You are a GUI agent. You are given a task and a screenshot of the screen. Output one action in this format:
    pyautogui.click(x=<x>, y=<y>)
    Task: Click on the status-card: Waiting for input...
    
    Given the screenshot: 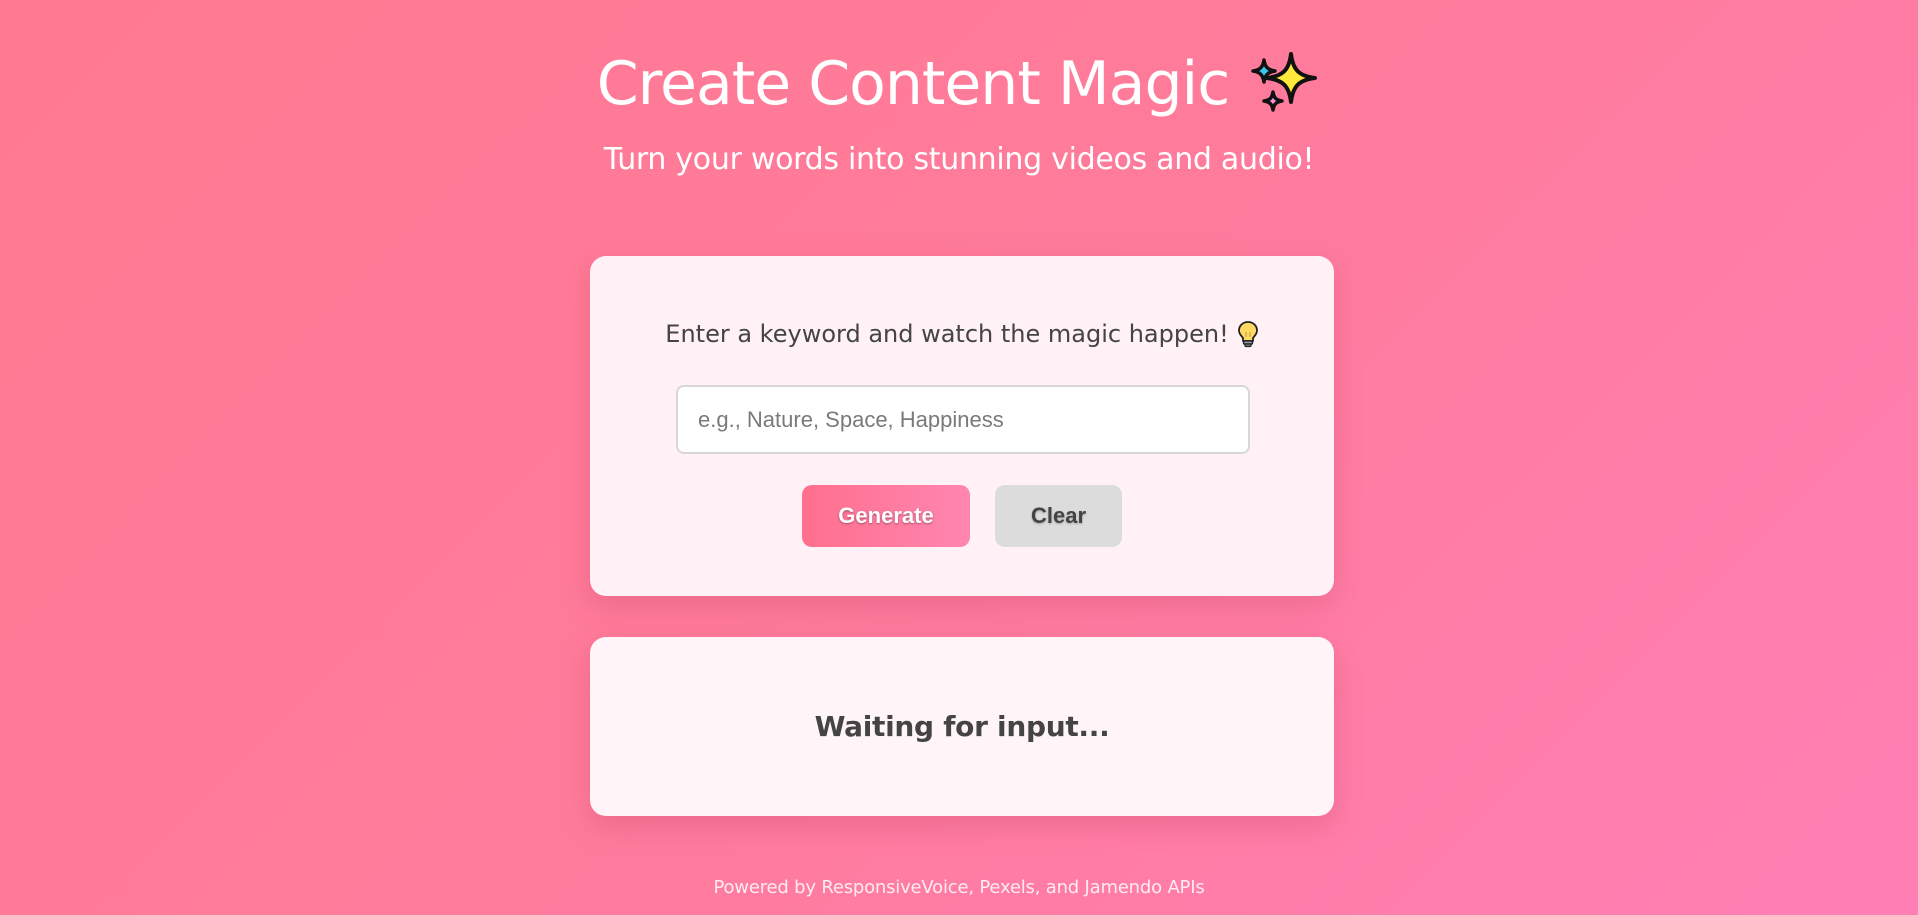 What is the action you would take?
    pyautogui.click(x=962, y=726)
    